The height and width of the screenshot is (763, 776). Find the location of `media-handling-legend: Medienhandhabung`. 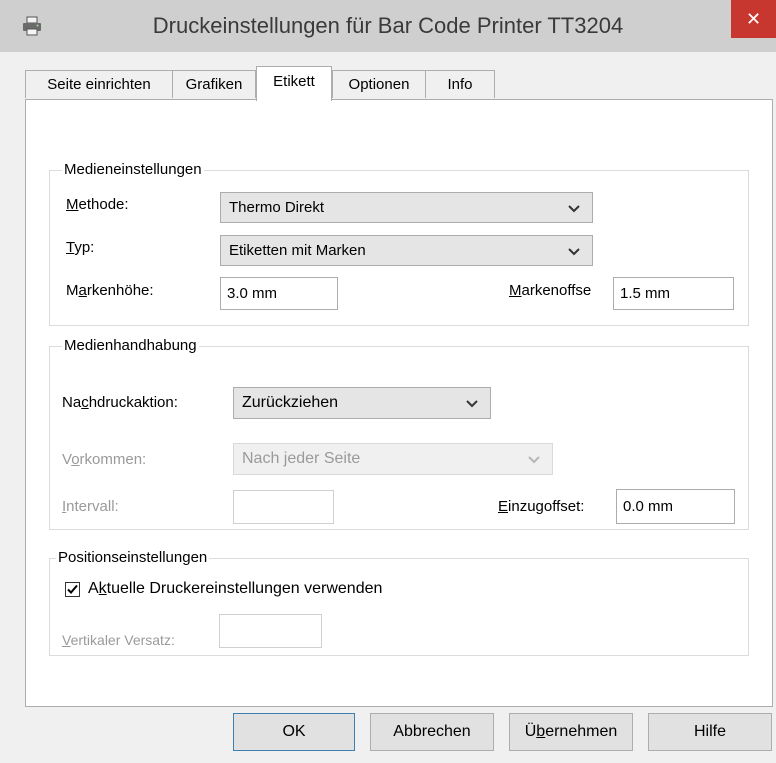

media-handling-legend: Medienhandhabung is located at coordinates (130, 346).